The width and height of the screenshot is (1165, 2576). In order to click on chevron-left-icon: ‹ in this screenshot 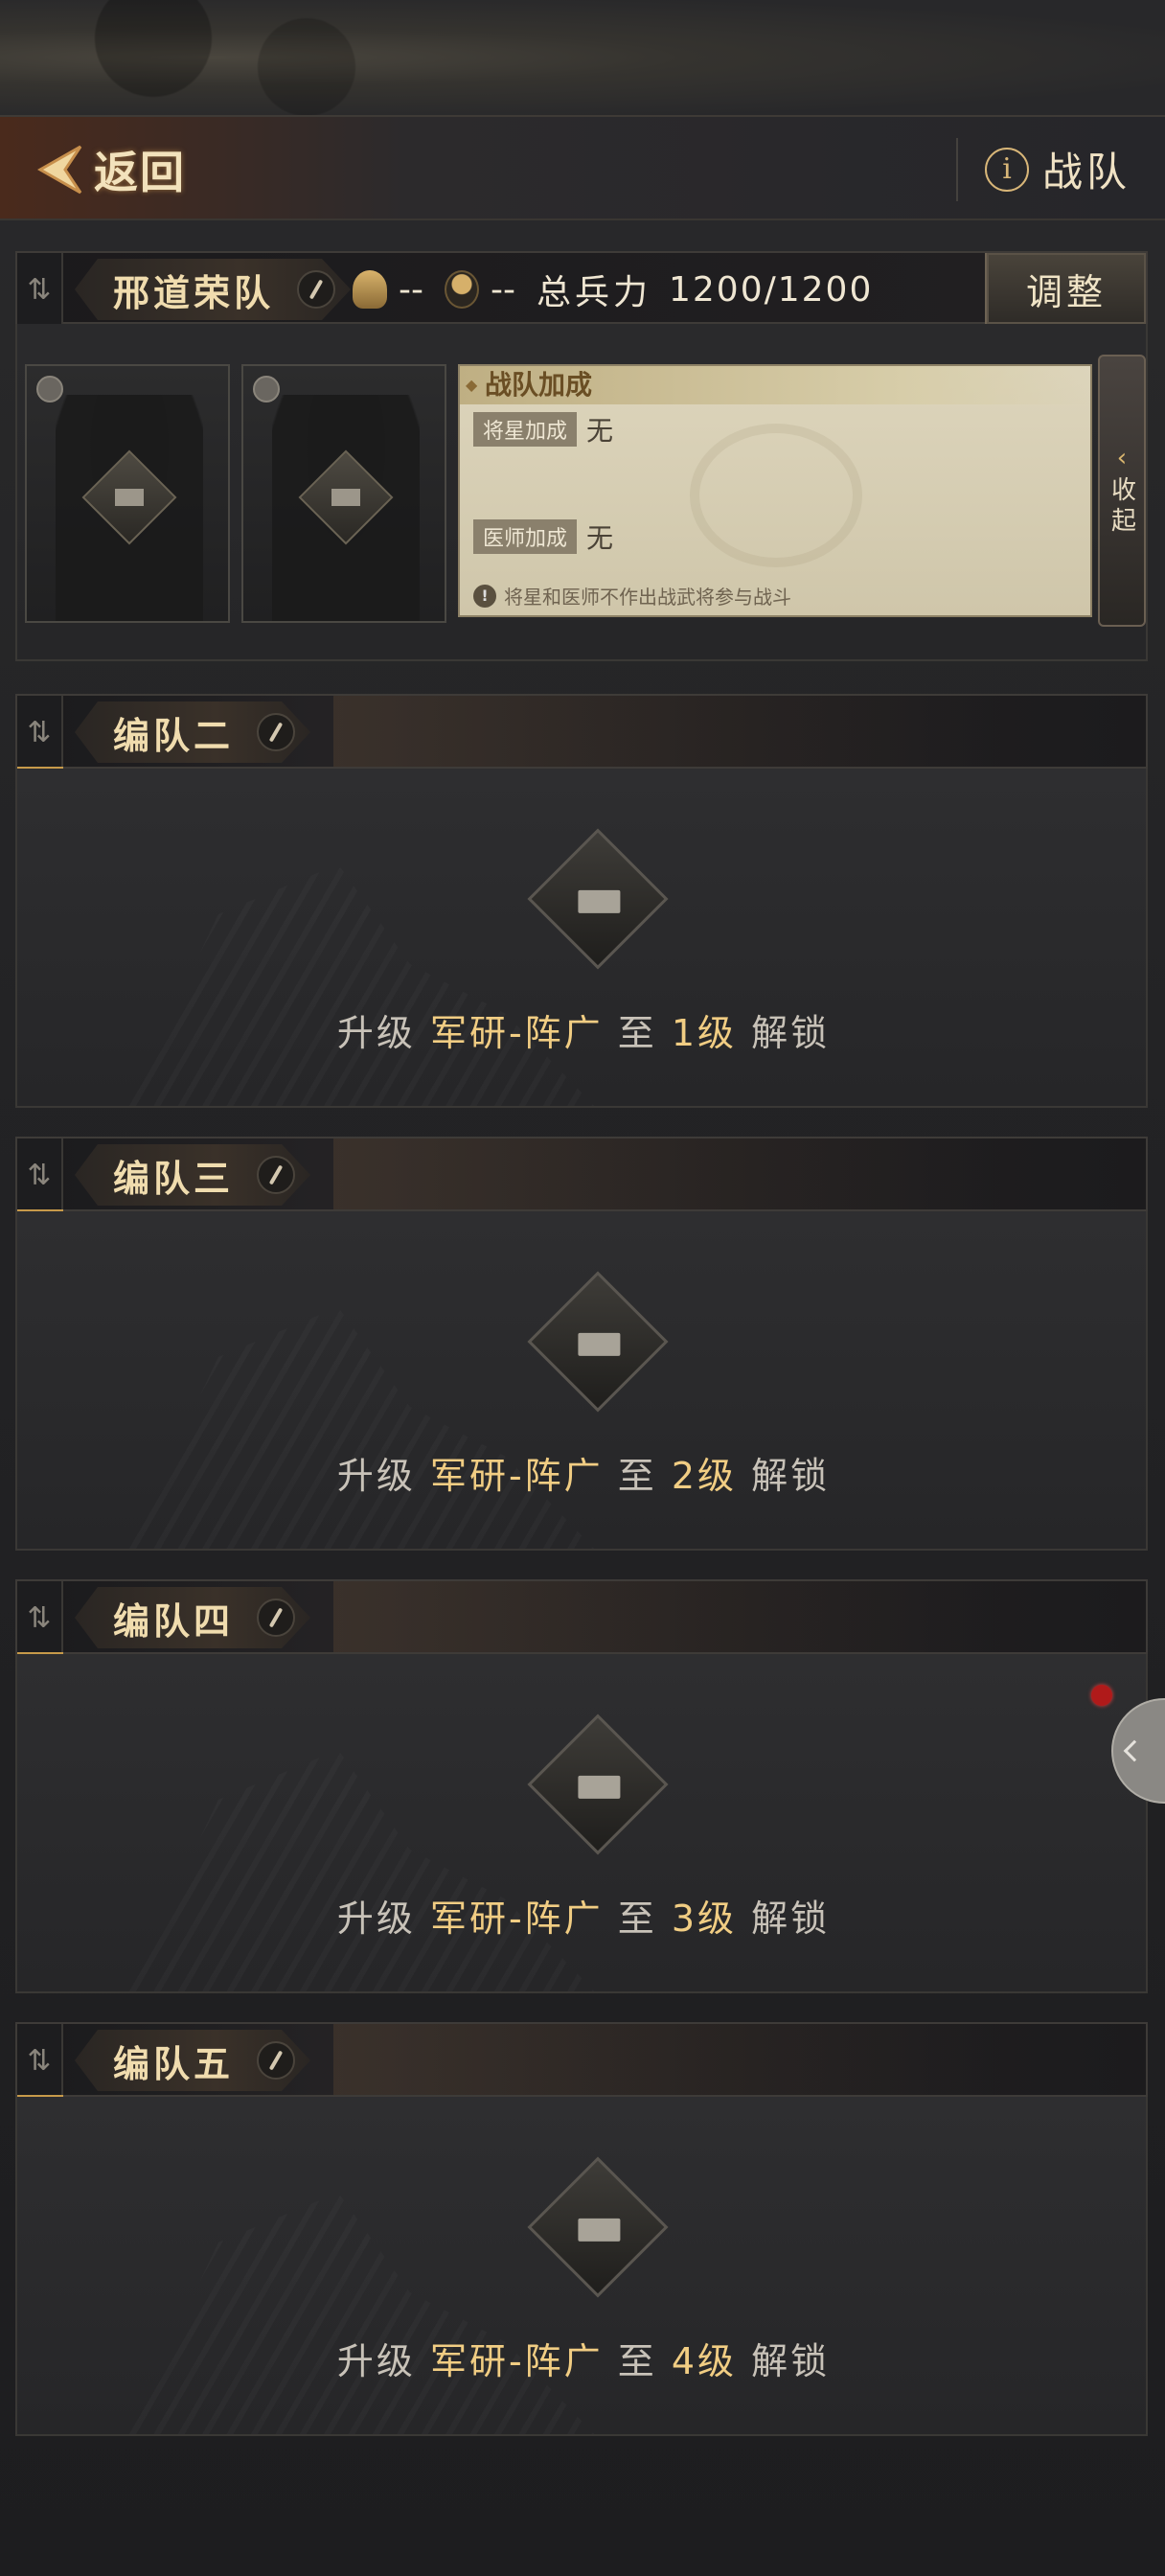, I will do `click(1122, 458)`.